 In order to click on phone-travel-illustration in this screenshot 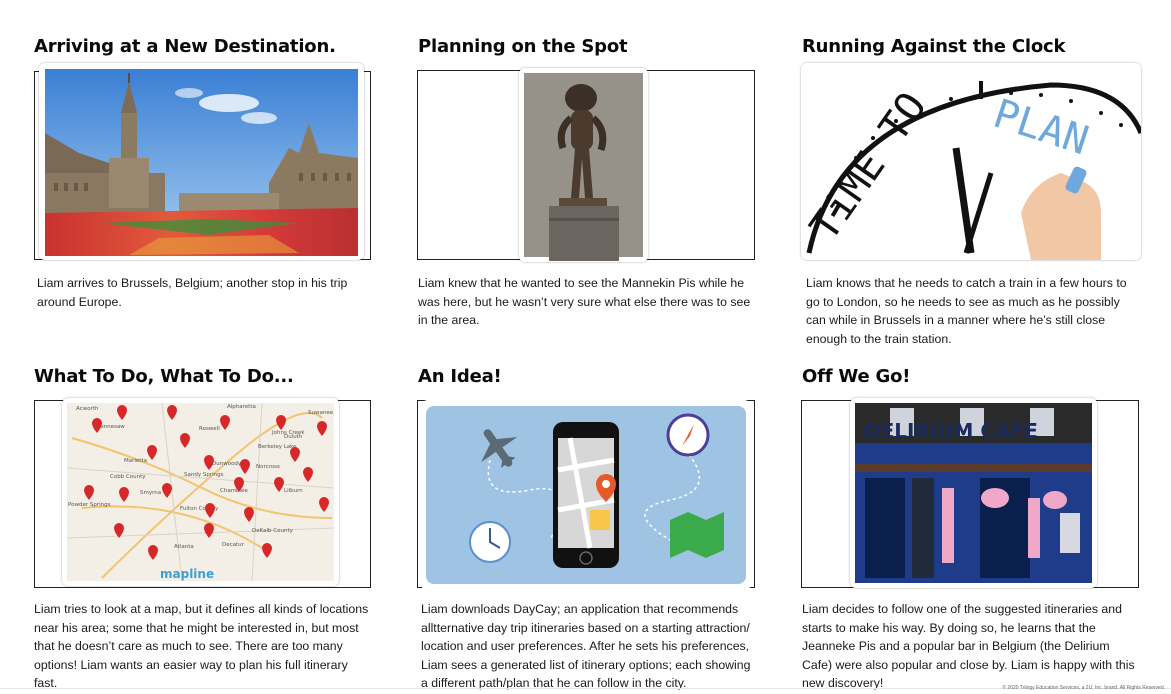, I will do `click(586, 495)`.